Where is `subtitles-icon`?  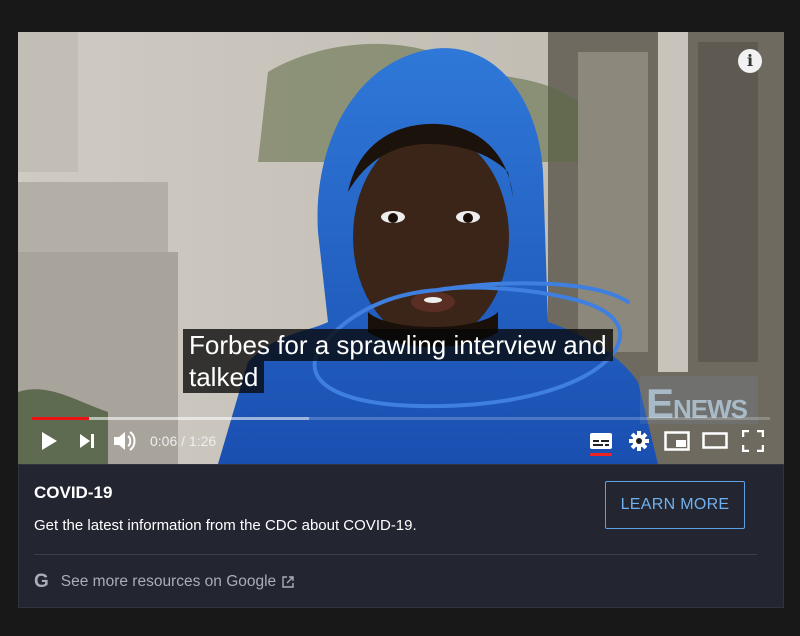
subtitles-icon is located at coordinates (601, 441).